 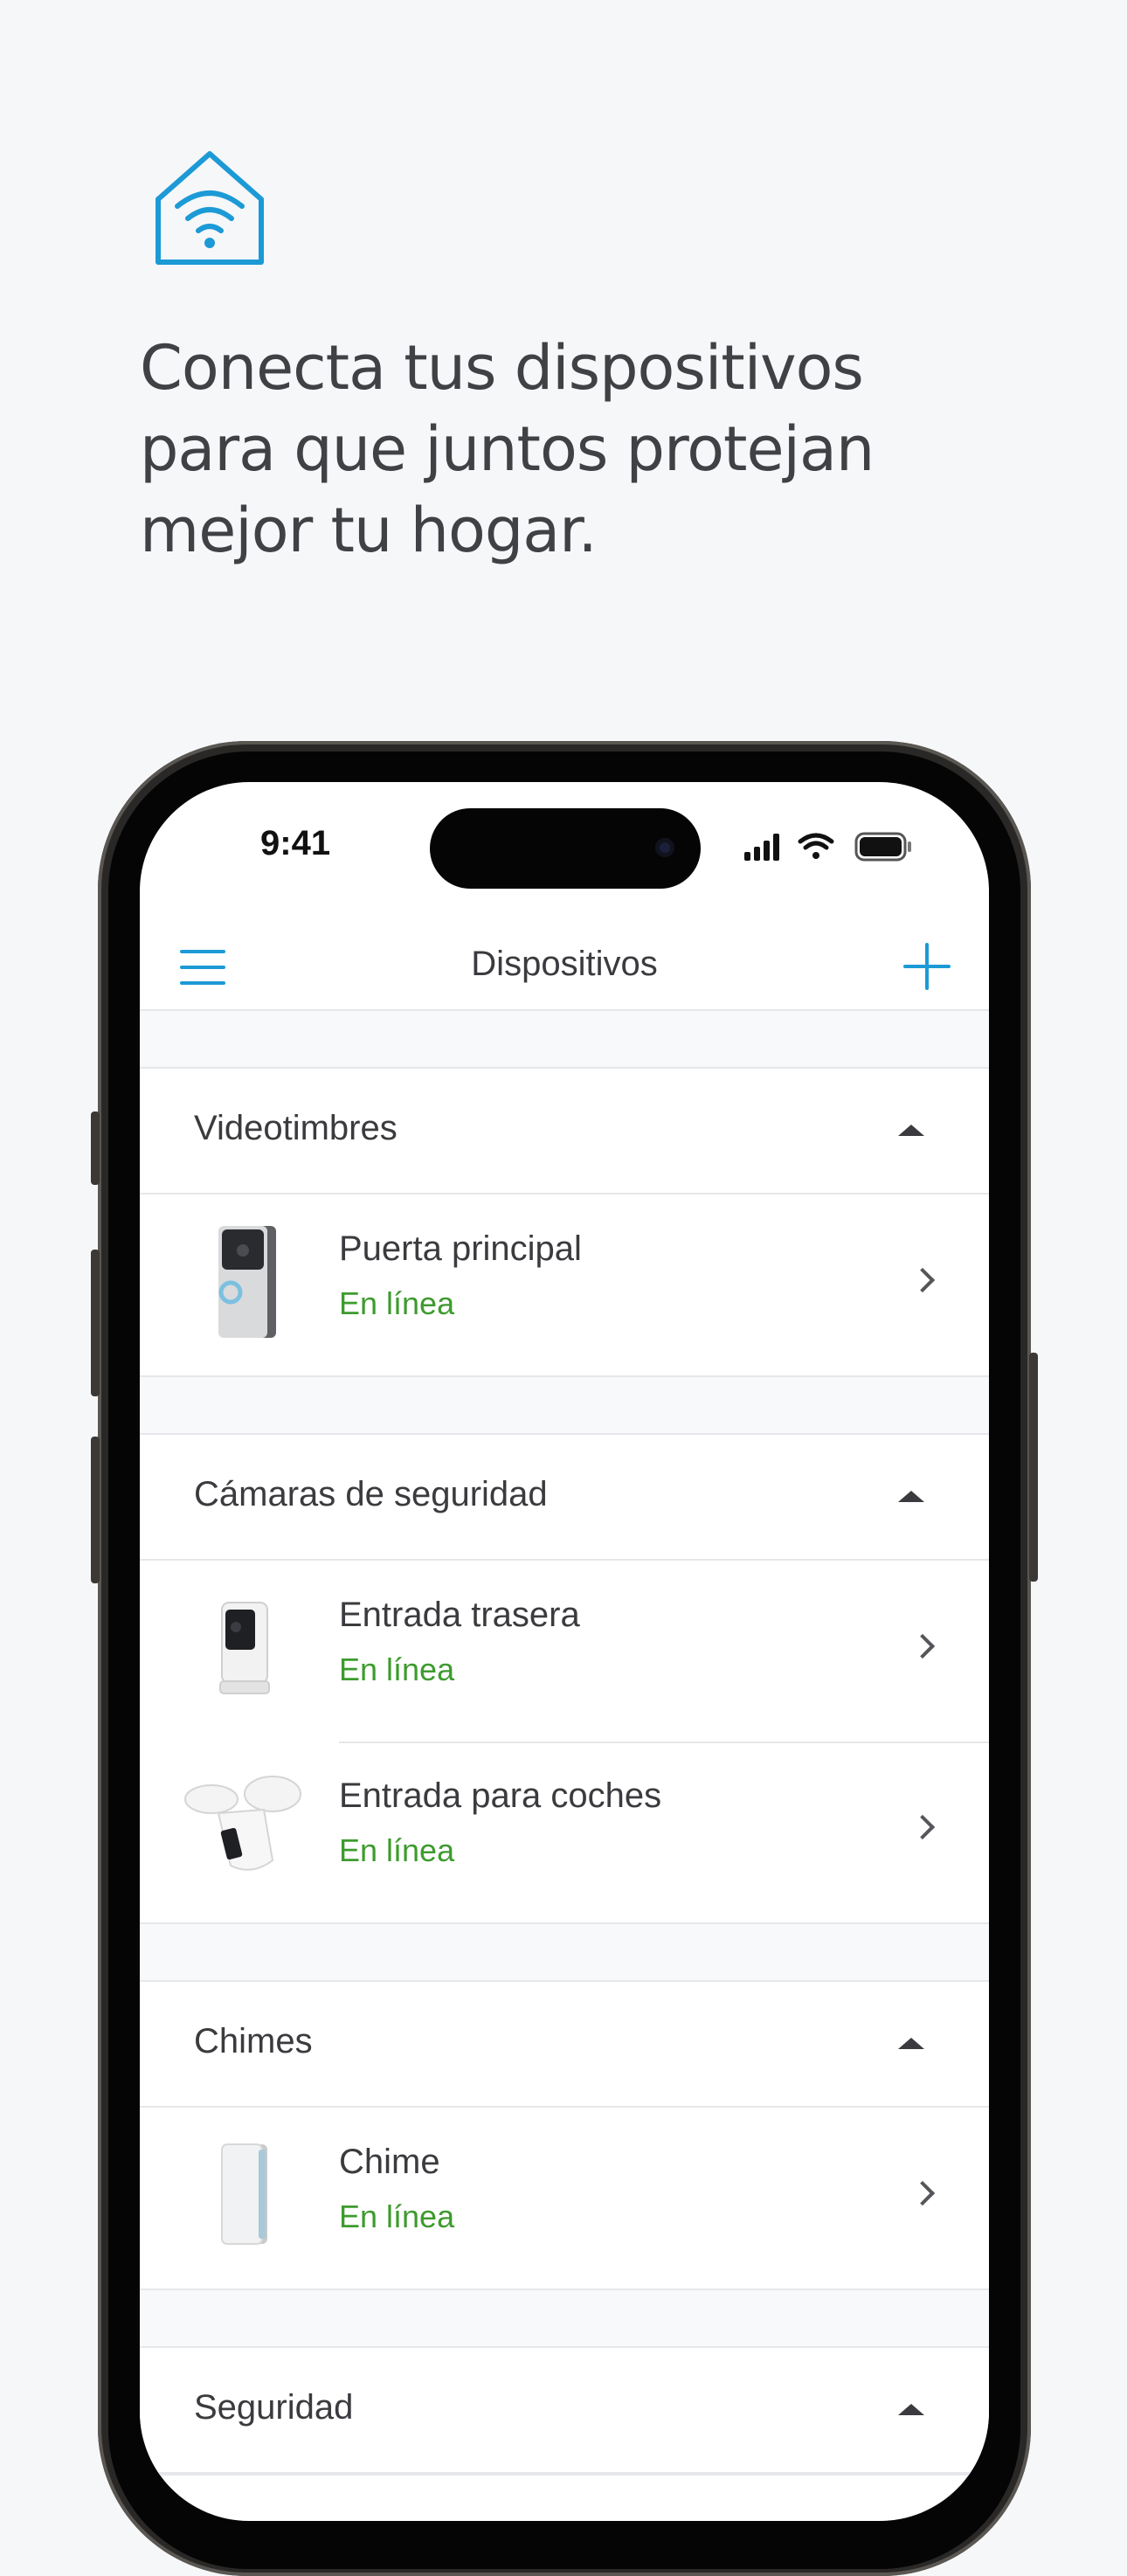 What do you see at coordinates (564, 1832) in the screenshot?
I see `device-row: Entrada para coches En línea` at bounding box center [564, 1832].